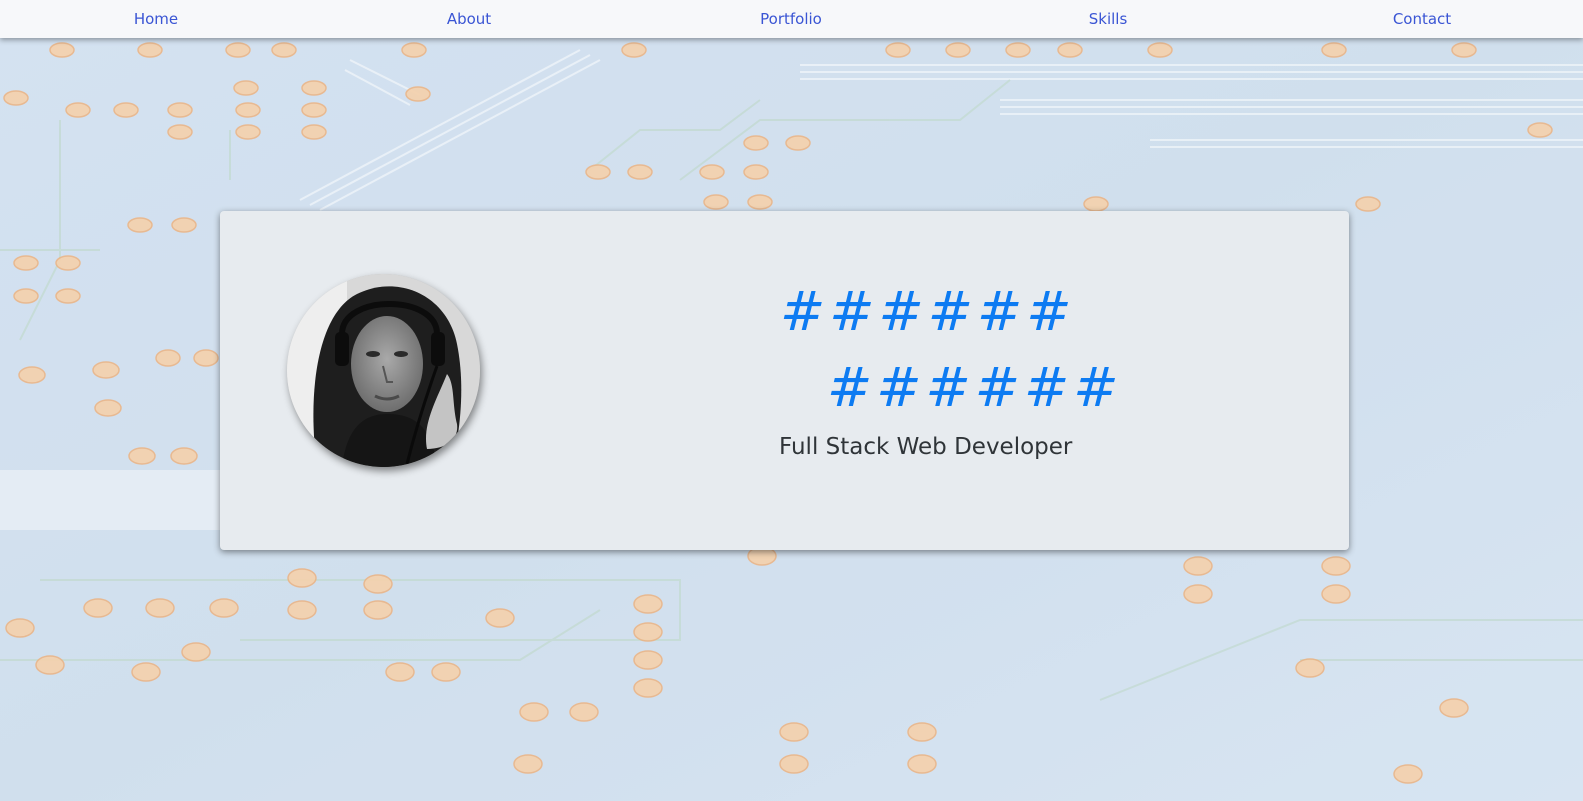 The height and width of the screenshot is (801, 1583). What do you see at coordinates (926, 447) in the screenshot?
I see `hero-subtitle: Full Stack Web Developer` at bounding box center [926, 447].